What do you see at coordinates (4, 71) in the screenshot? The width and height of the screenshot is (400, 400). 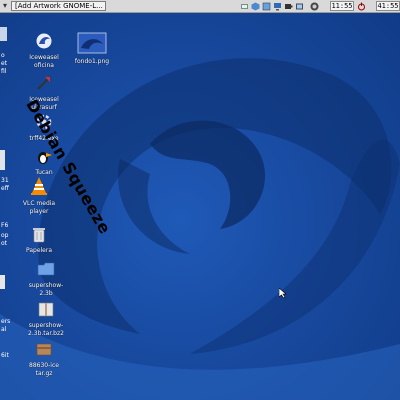 I see `edge-label: fil` at bounding box center [4, 71].